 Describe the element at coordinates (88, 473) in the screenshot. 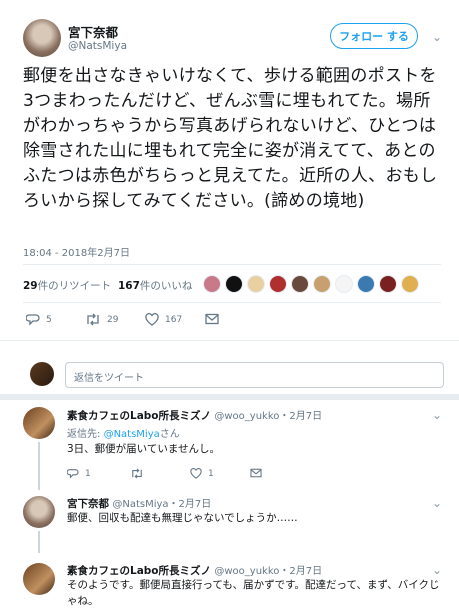

I see `reply-count: 1` at that location.